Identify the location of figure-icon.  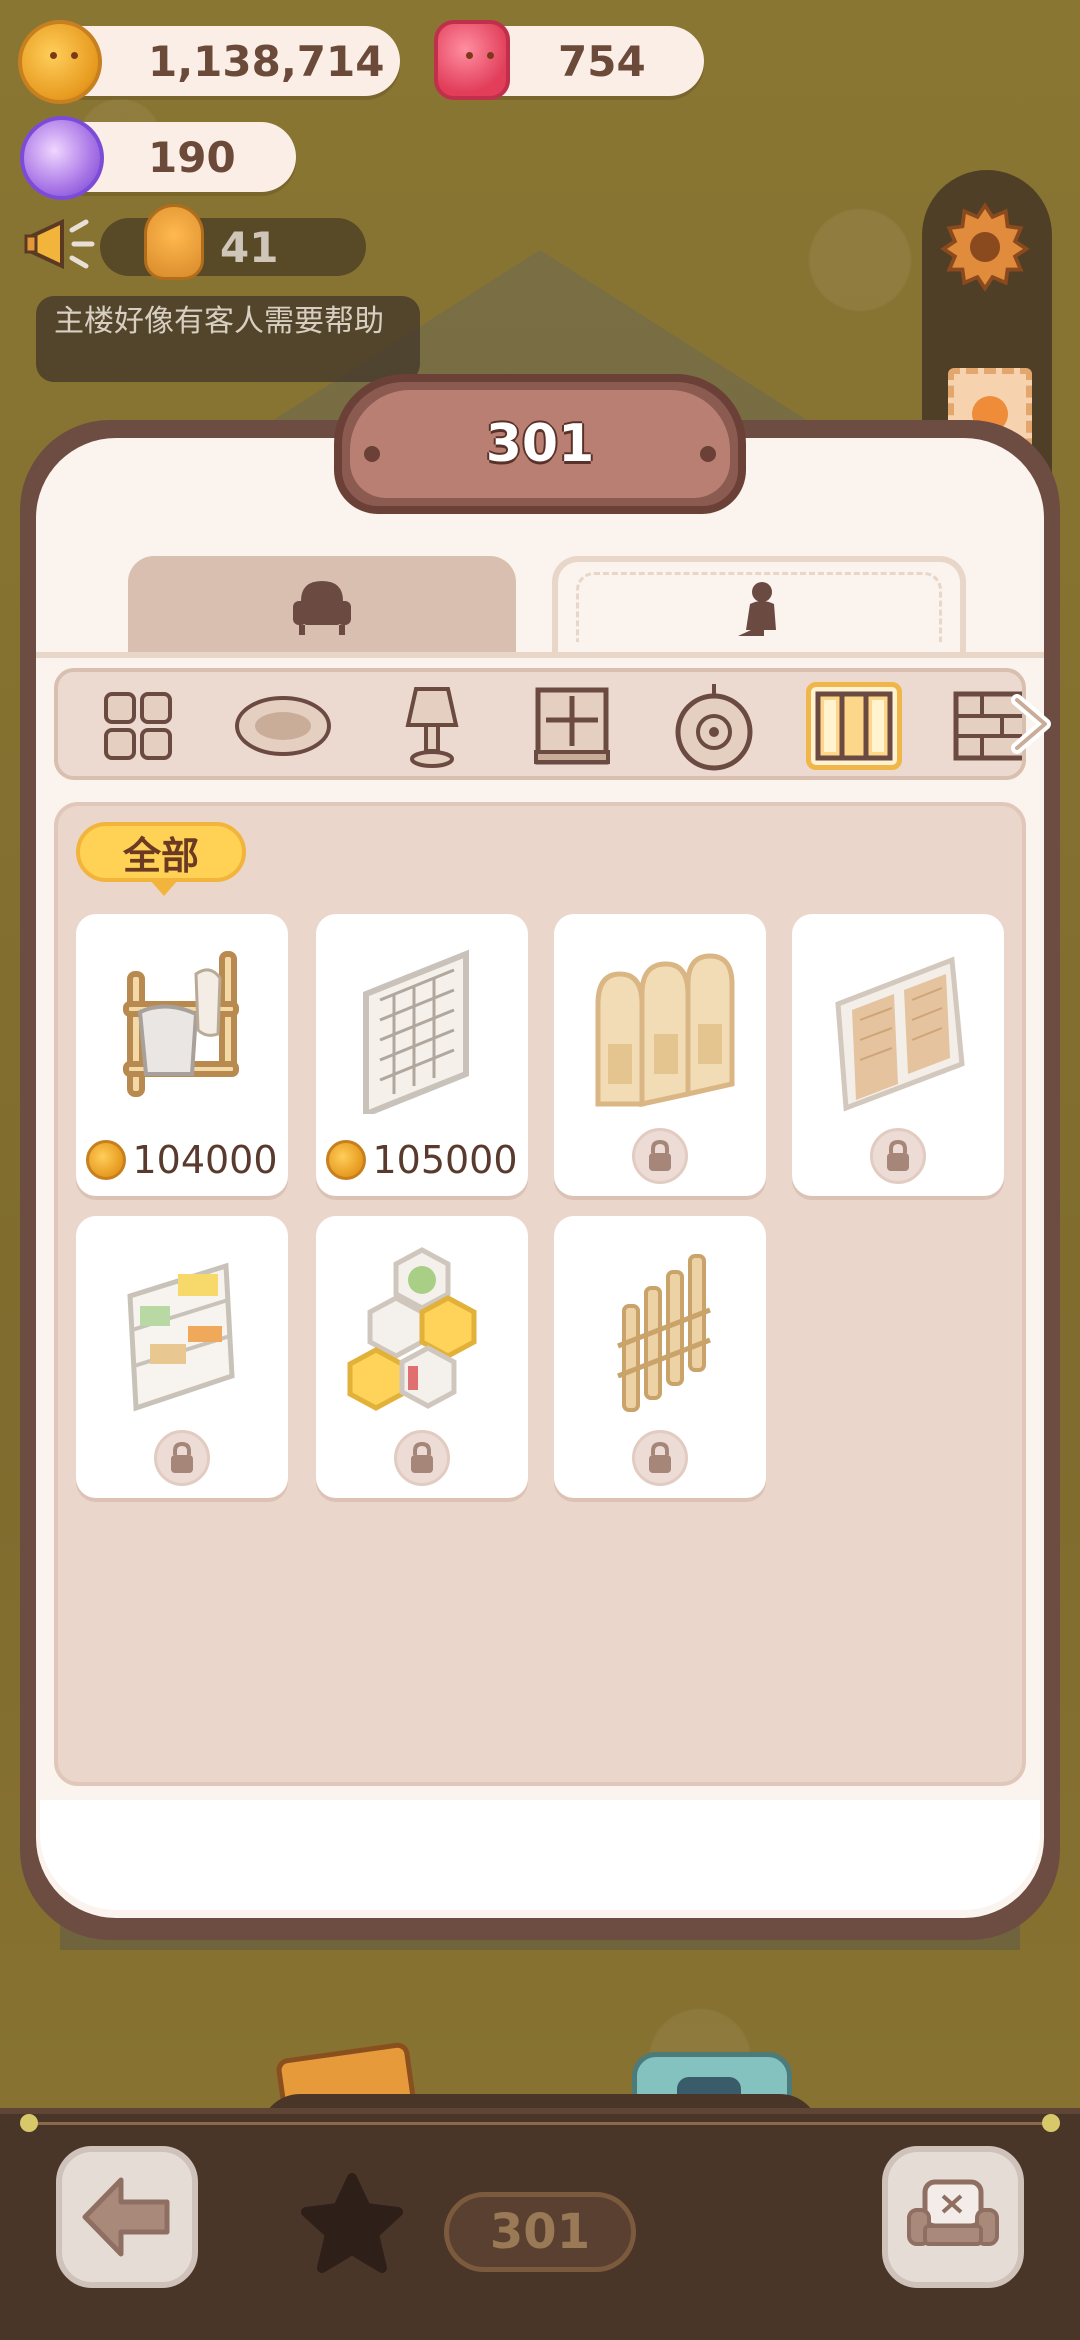
(757, 609).